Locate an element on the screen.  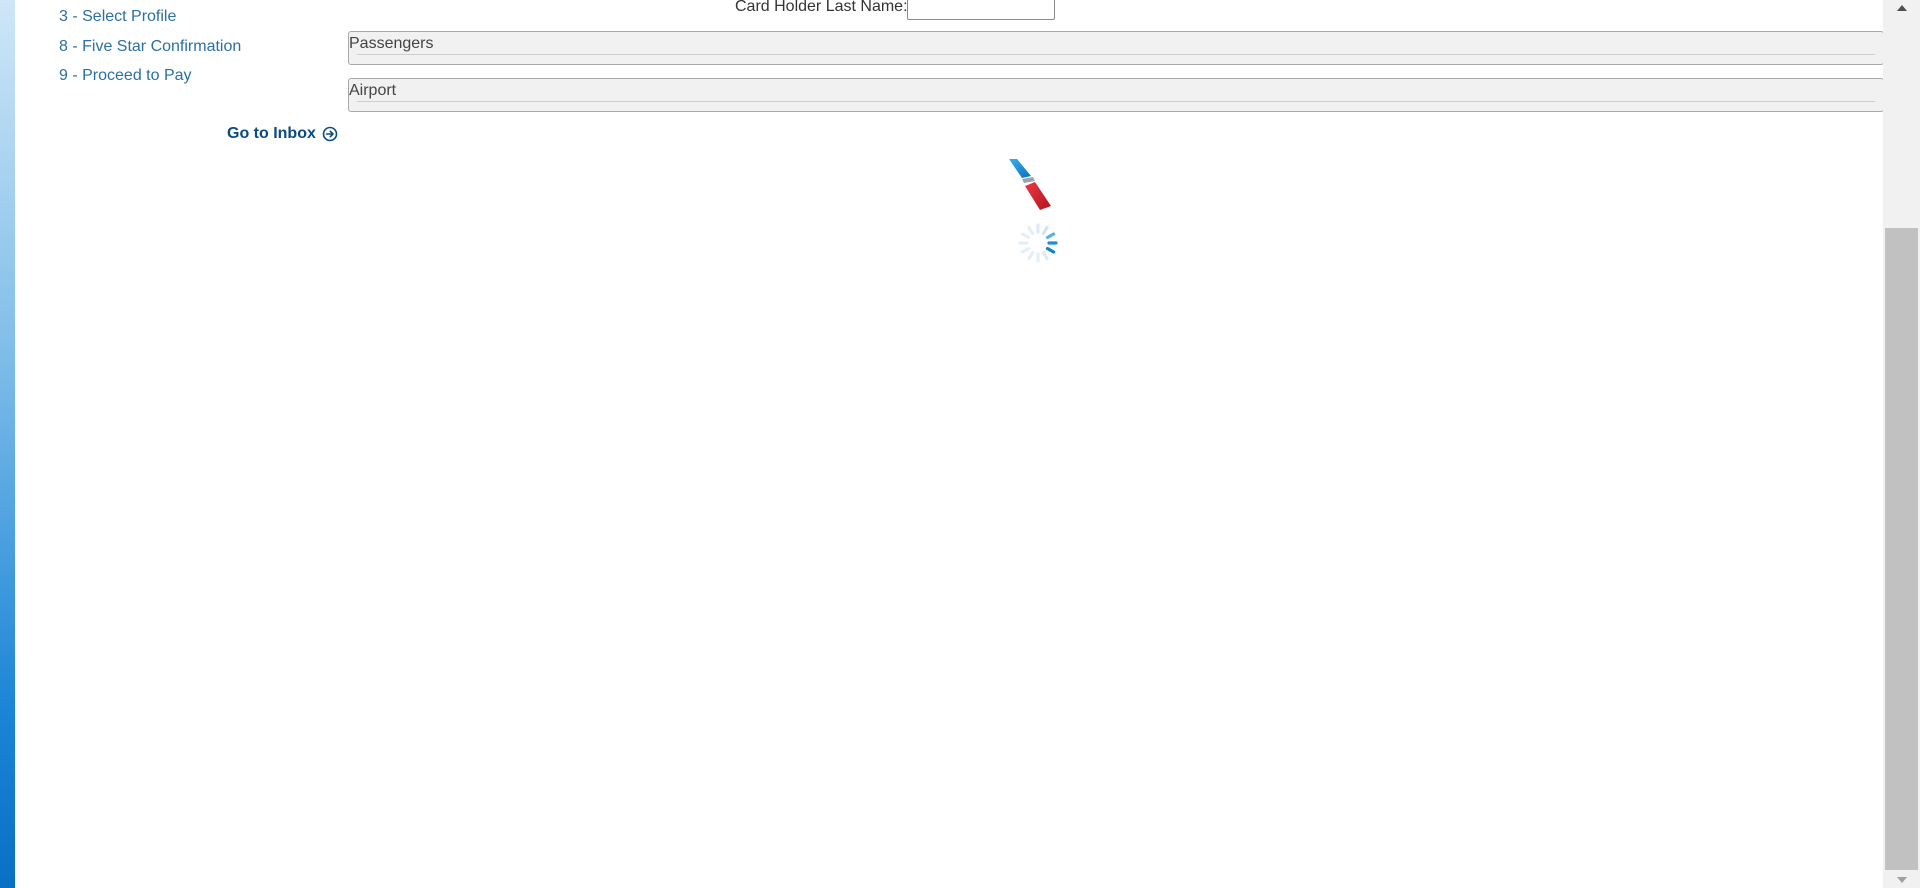
airport-section: Airport is located at coordinates (1116, 95).